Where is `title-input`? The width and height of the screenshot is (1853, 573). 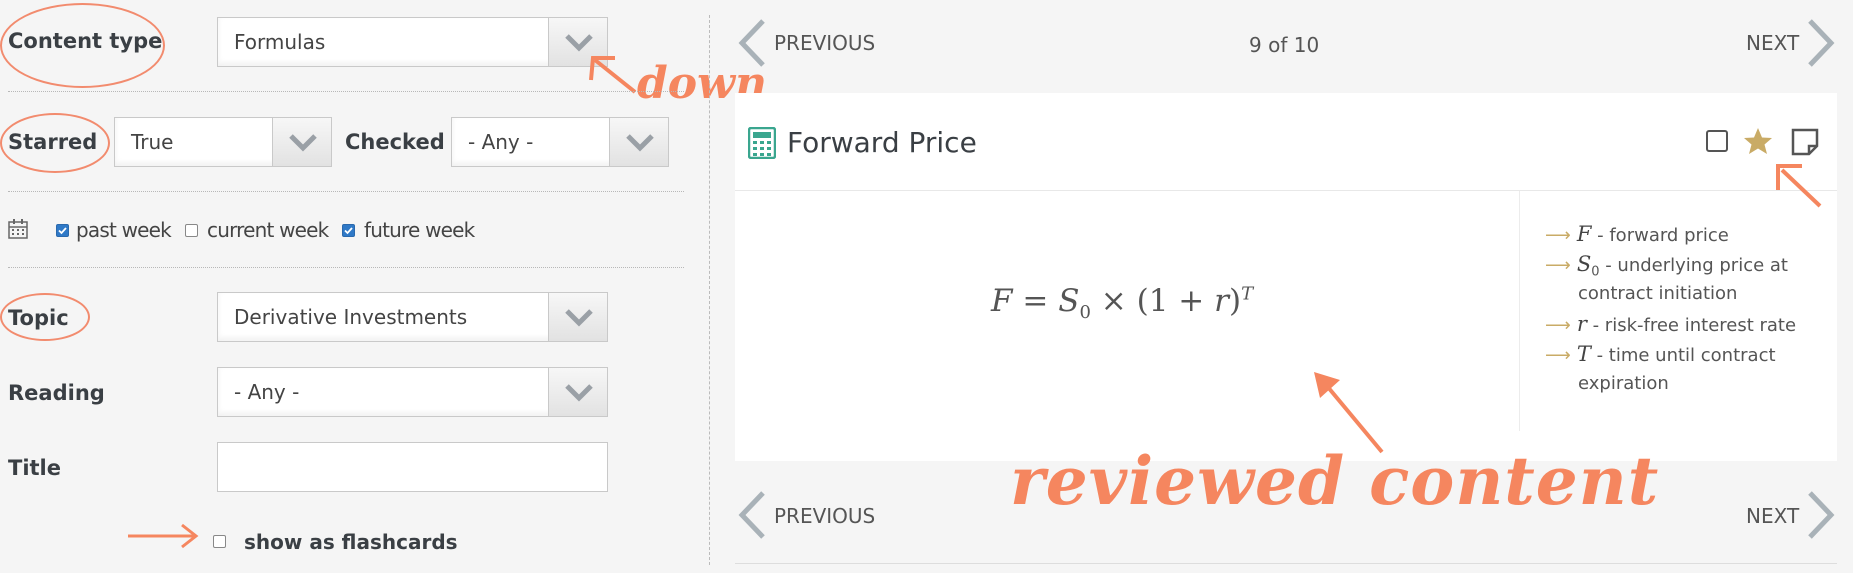 title-input is located at coordinates (412, 467).